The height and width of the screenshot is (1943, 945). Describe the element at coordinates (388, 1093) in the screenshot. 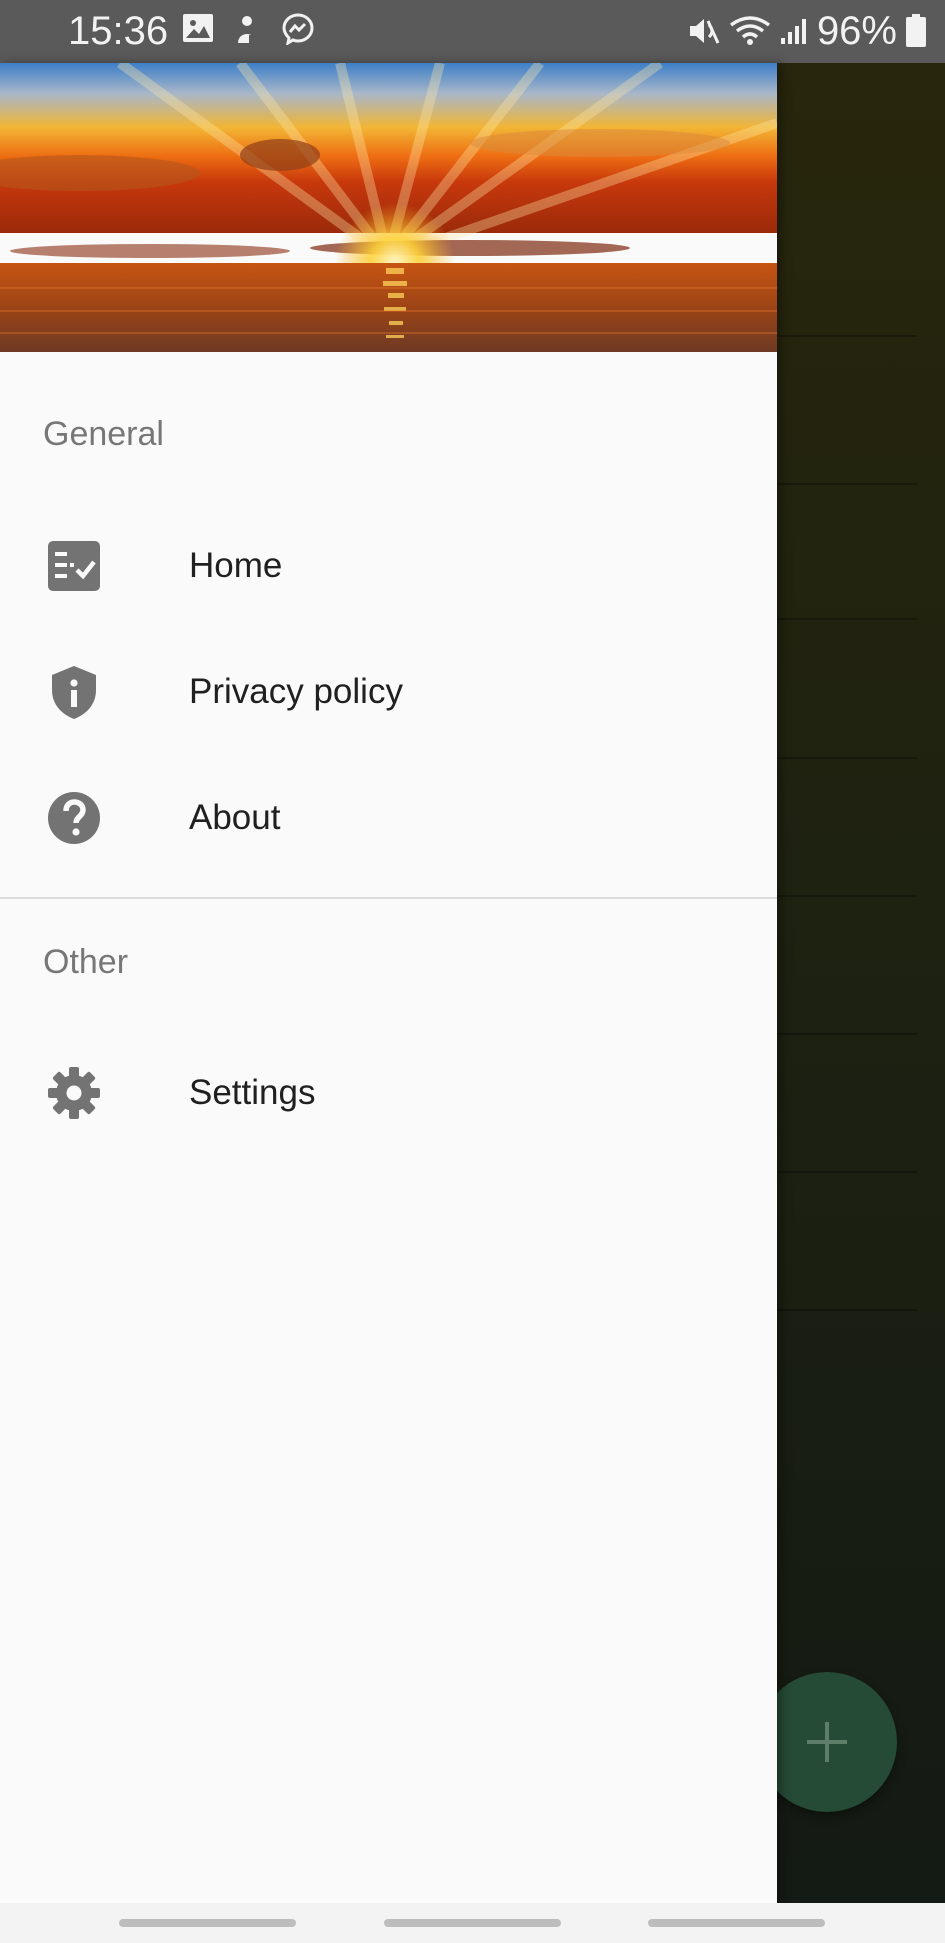

I see `menu-item-settings: Settings` at that location.